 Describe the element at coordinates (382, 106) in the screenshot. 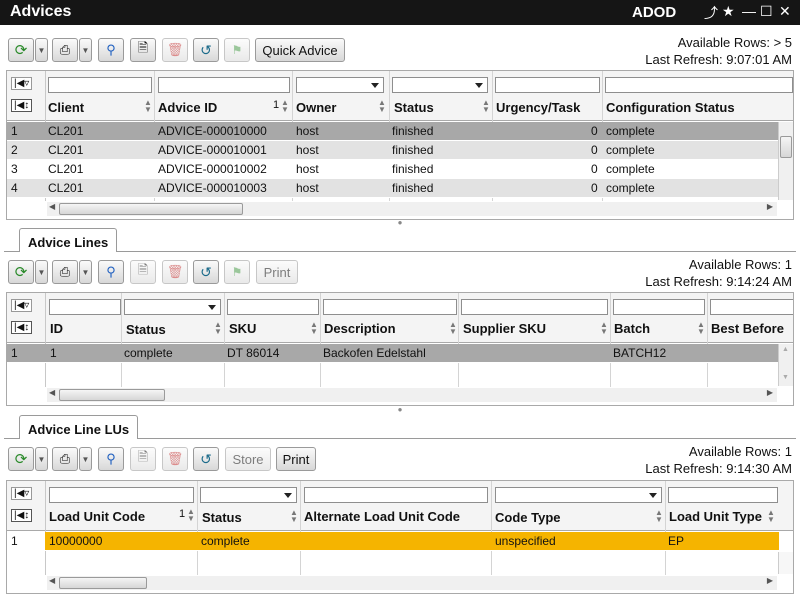

I see `sort-owner-icon: ▲ ▼` at that location.